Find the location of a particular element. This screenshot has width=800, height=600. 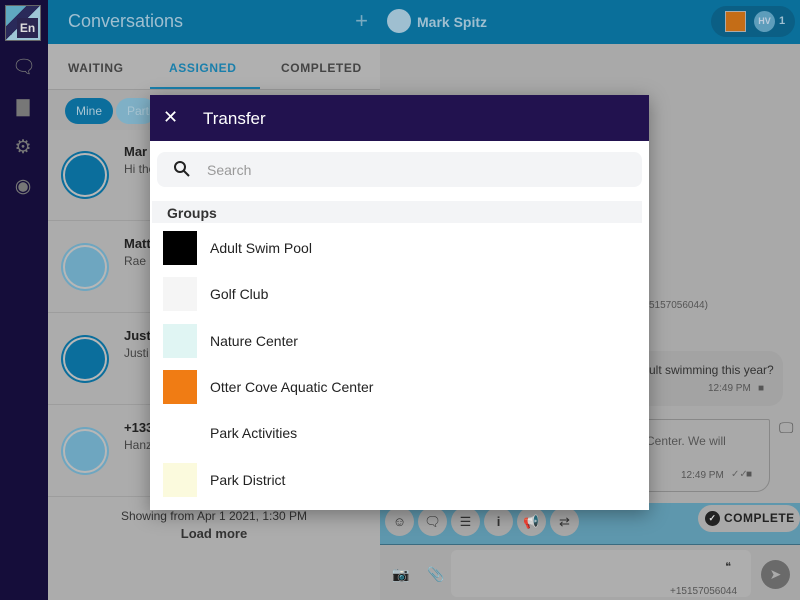

sidebar: En 🗨 ▇ ⚙ ◉ is located at coordinates (24, 300).